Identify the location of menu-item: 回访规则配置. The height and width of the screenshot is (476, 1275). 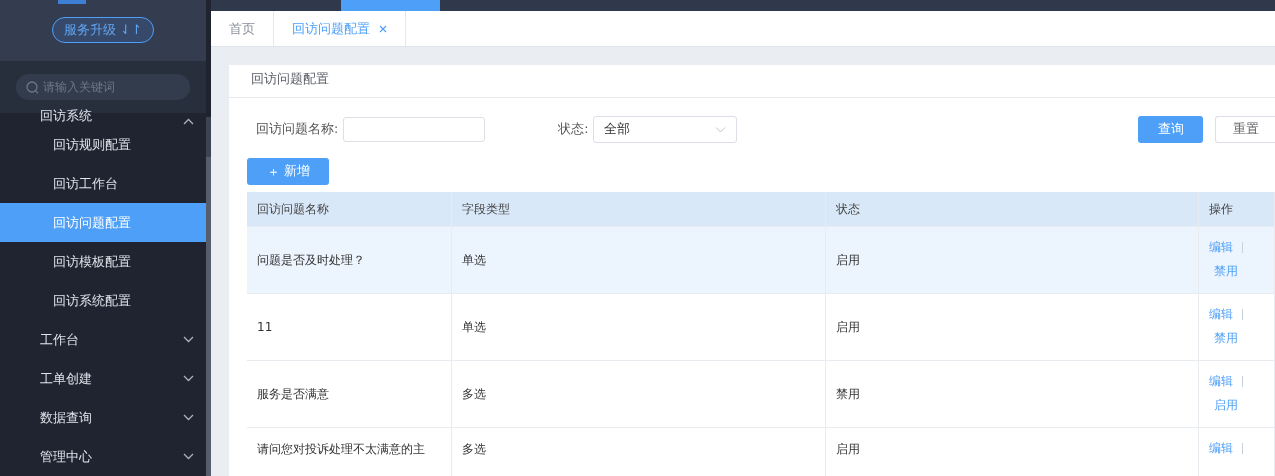
(103, 144).